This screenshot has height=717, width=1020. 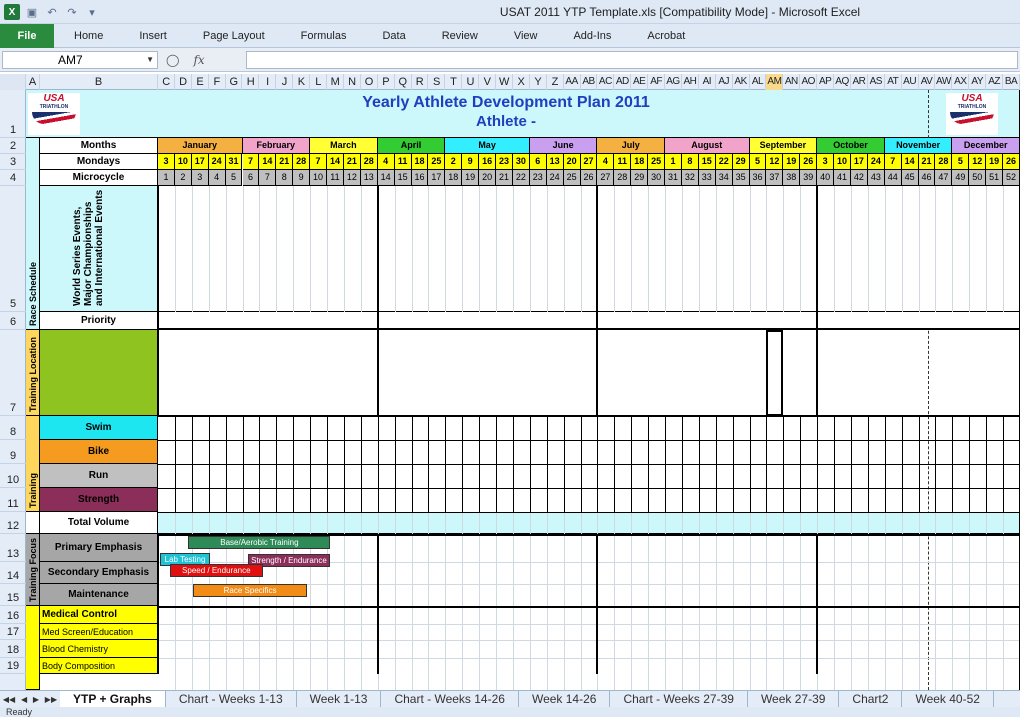 What do you see at coordinates (339, 699) in the screenshot?
I see `sheet-tab: Week 1-13` at bounding box center [339, 699].